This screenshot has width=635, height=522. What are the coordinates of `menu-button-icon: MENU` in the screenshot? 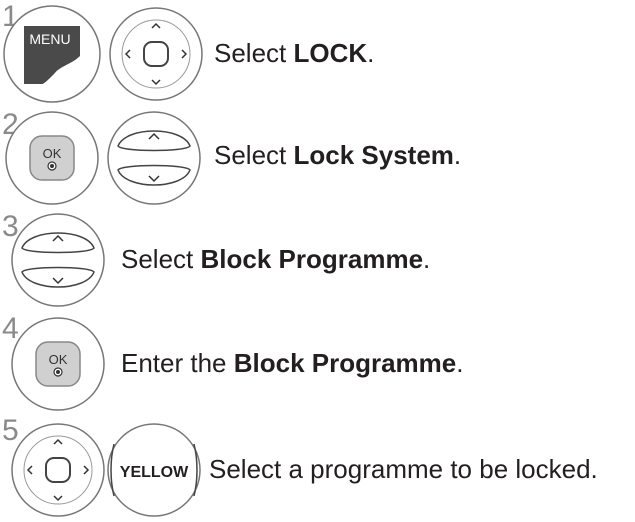 It's located at (52, 54).